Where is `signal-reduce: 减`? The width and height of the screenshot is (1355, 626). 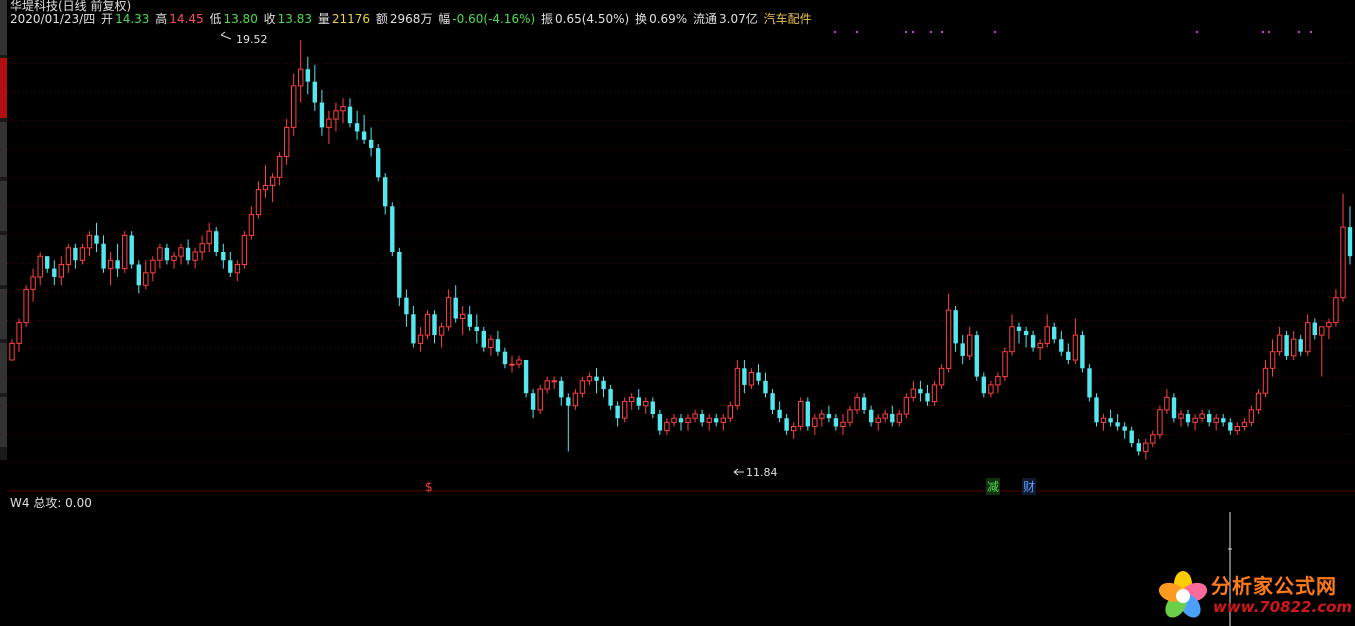
signal-reduce: 减 is located at coordinates (993, 486).